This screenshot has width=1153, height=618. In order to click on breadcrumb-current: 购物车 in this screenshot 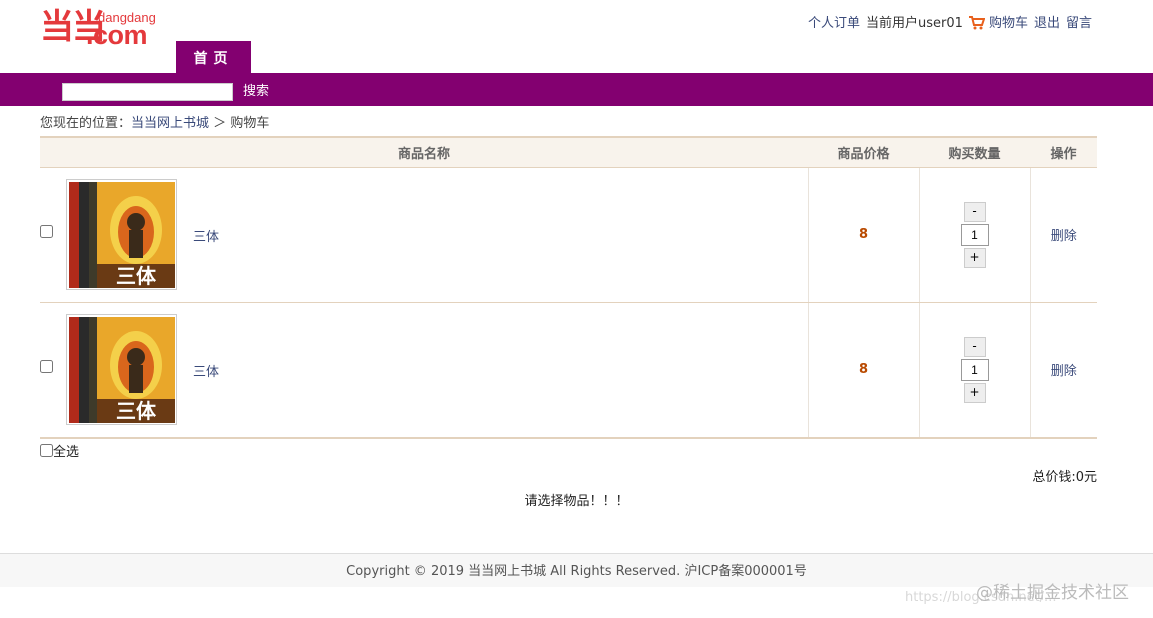, I will do `click(250, 123)`.